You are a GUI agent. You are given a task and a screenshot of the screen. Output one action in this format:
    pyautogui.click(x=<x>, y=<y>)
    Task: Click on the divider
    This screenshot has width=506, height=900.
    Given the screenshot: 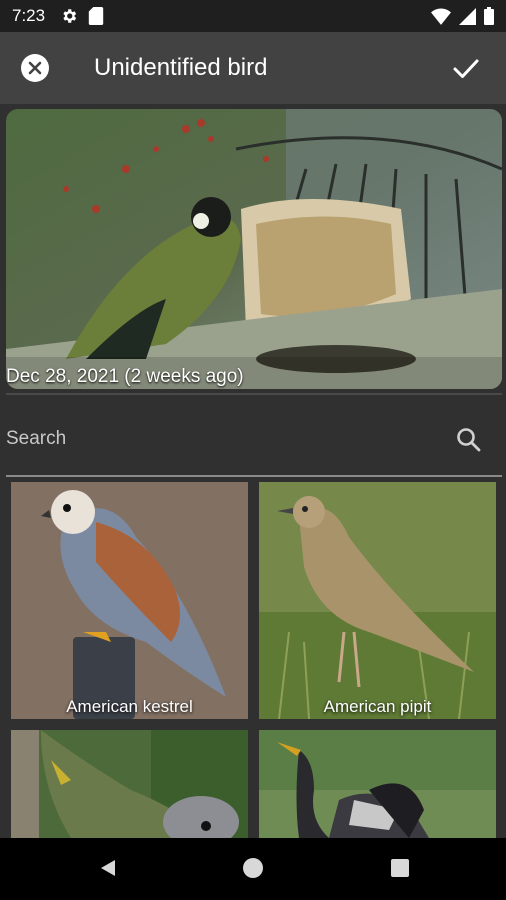 What is the action you would take?
    pyautogui.click(x=254, y=394)
    